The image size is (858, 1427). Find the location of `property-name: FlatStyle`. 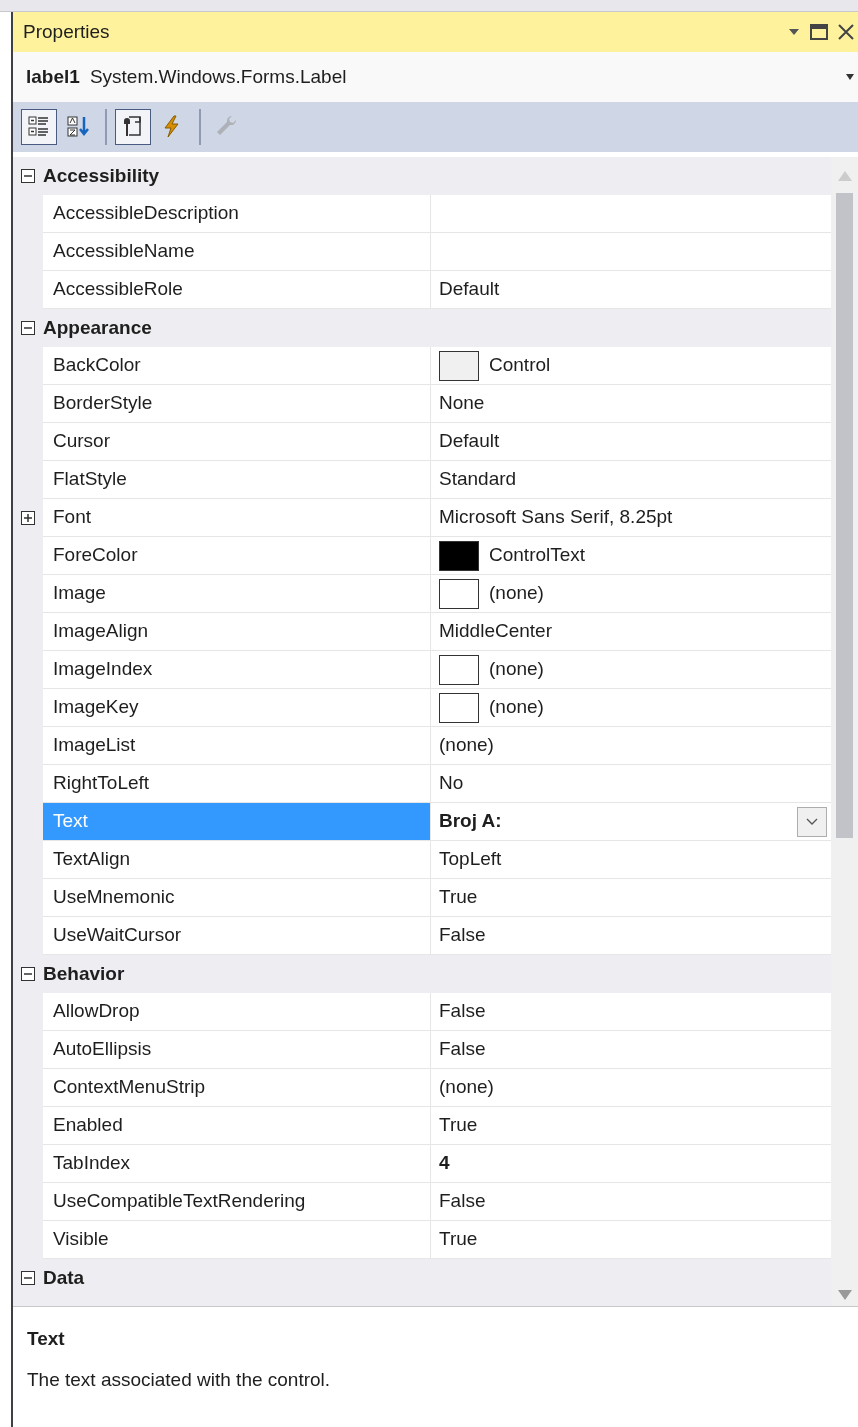

property-name: FlatStyle is located at coordinates (237, 480).